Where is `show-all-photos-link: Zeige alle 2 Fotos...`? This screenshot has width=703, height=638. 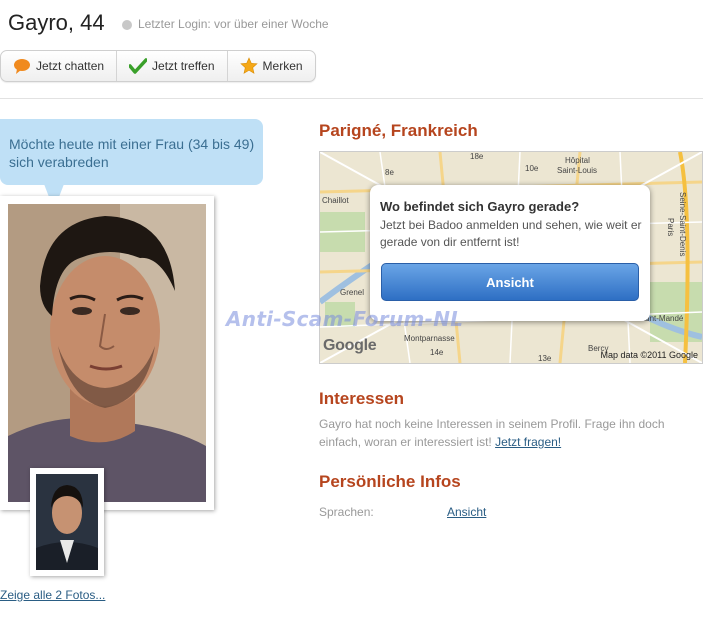
show-all-photos-link: Zeige alle 2 Fotos... is located at coordinates (52, 595).